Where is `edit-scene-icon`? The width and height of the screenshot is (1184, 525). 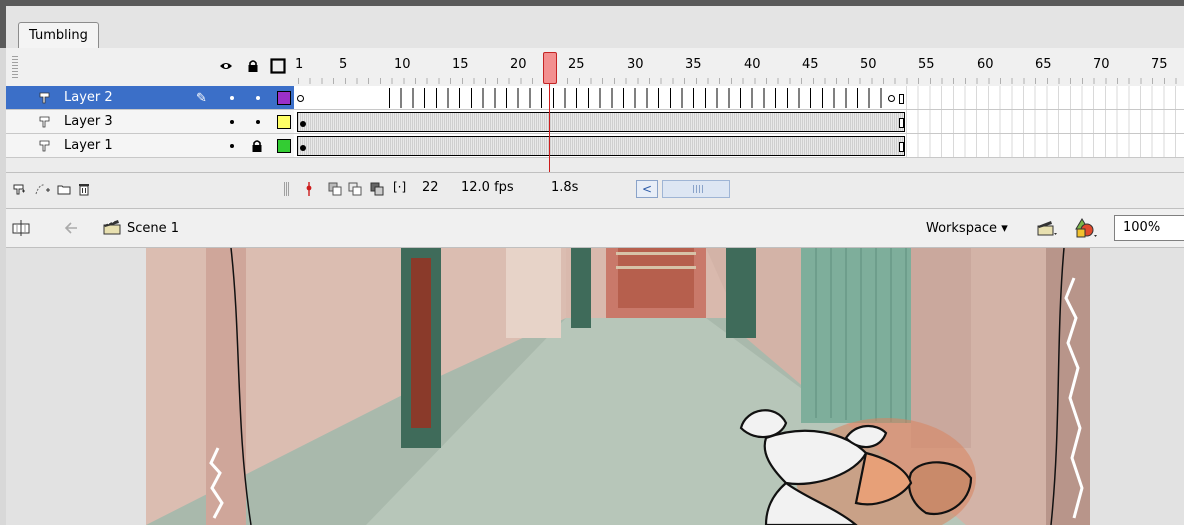
edit-scene-icon is located at coordinates (1047, 228).